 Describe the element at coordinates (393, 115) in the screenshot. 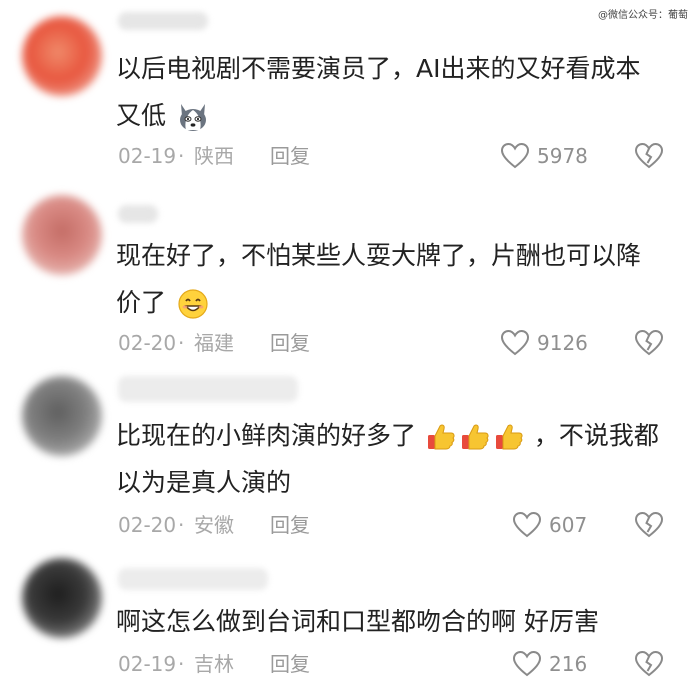

I see `comment-line: 又低` at that location.